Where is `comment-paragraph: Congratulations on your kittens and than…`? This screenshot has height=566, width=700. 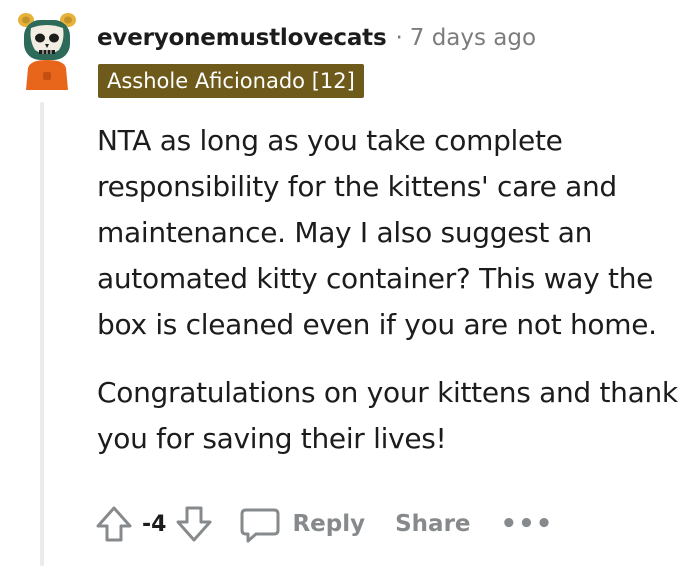
comment-paragraph: Congratulations on your kittens and than… is located at coordinates (387, 415).